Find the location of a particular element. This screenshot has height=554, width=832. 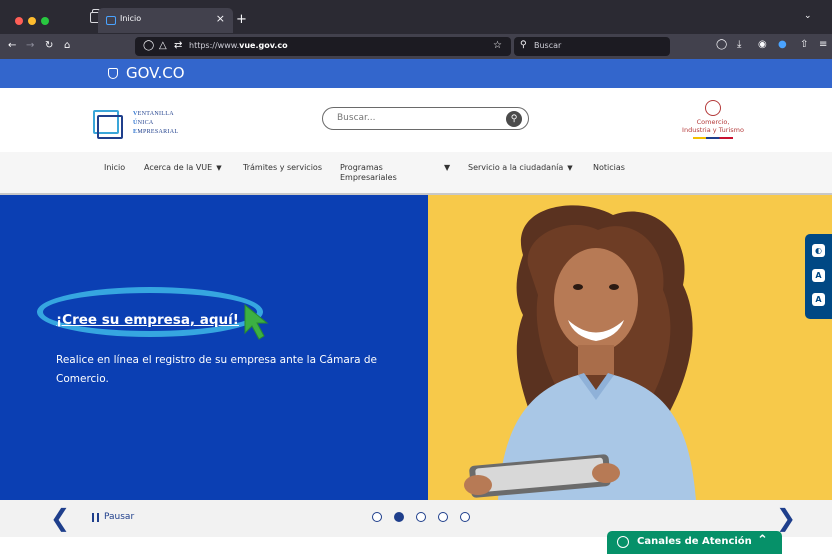

menu-icon: ≡ is located at coordinates (823, 44).